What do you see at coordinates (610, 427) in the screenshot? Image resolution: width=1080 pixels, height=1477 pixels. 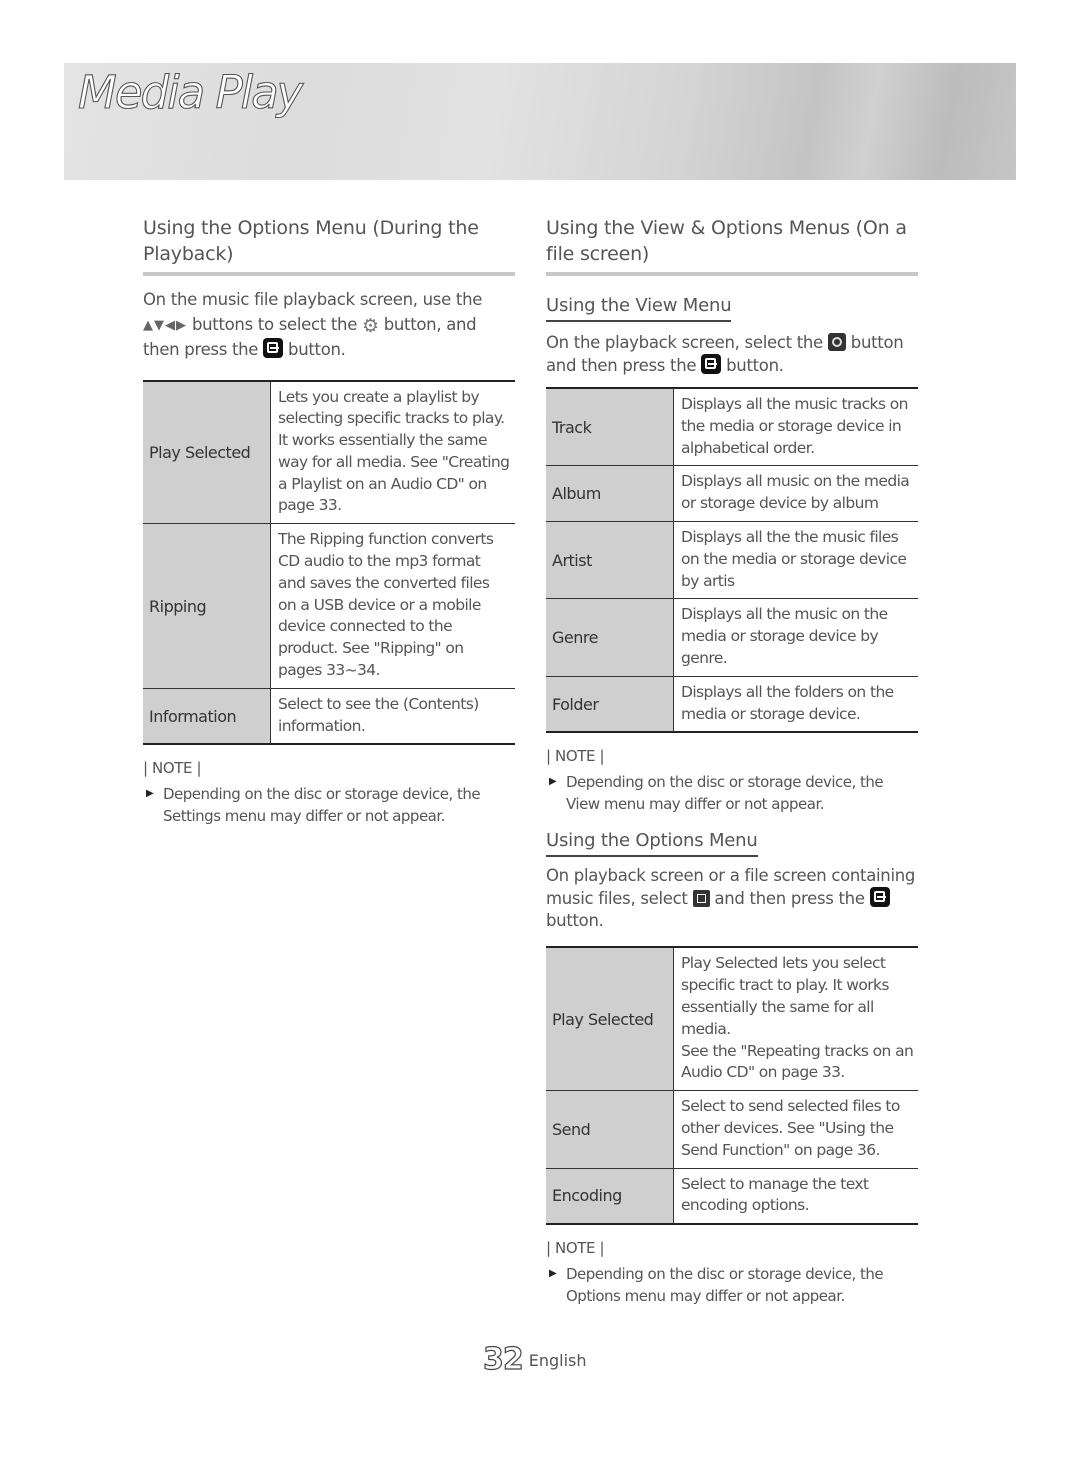 I see `view-name: Track` at bounding box center [610, 427].